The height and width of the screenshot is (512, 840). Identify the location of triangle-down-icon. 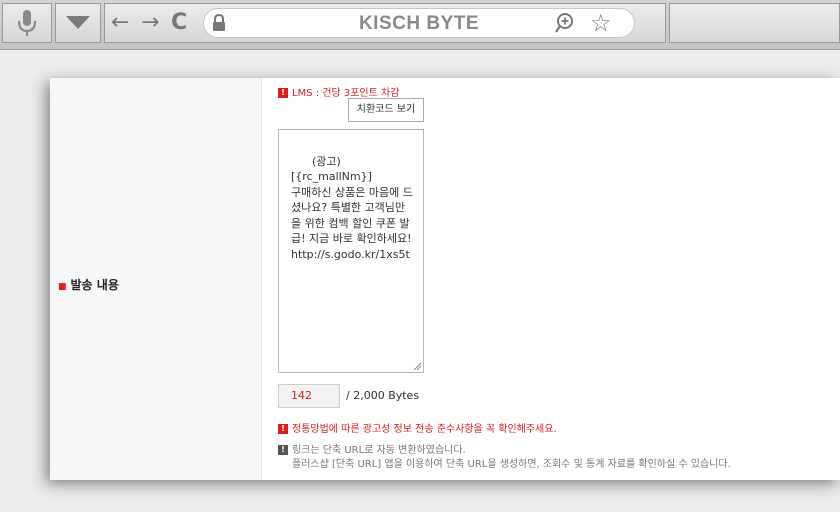
(78, 22).